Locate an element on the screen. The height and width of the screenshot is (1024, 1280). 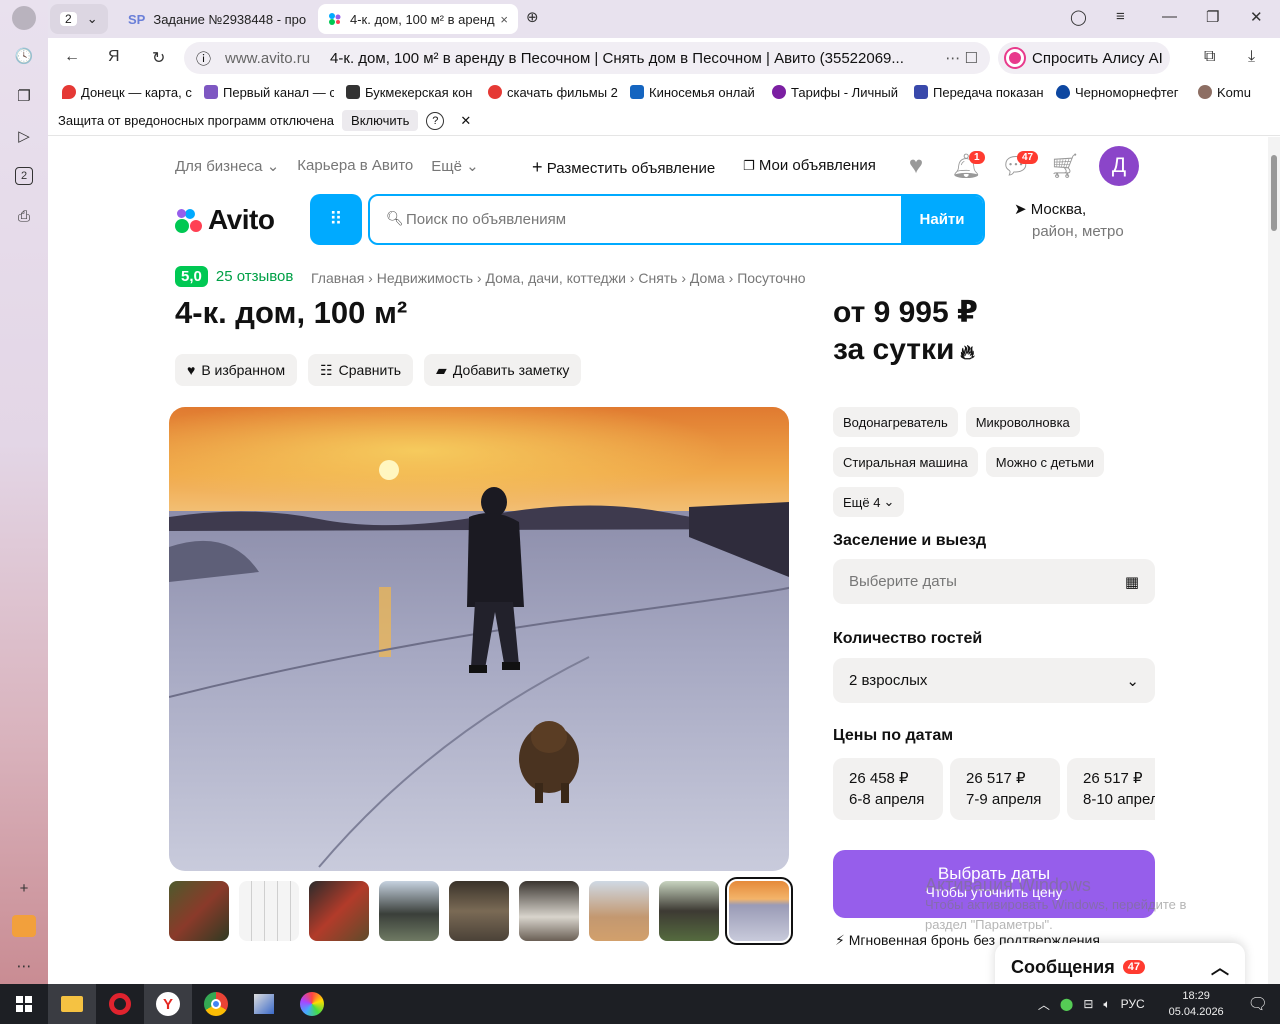
bookmark-icon: ⋯ ☐ is located at coordinates (961, 58).